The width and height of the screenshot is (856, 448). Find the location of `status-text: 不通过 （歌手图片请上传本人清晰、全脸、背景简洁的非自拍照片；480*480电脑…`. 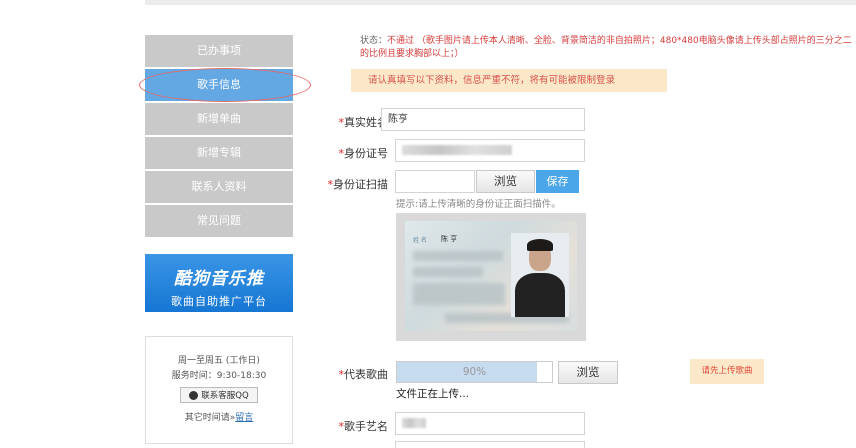

status-text: 不通过 （歌手图片请上传本人清晰、全脸、背景简洁的非自拍照片；480*480电脑… is located at coordinates (606, 47).